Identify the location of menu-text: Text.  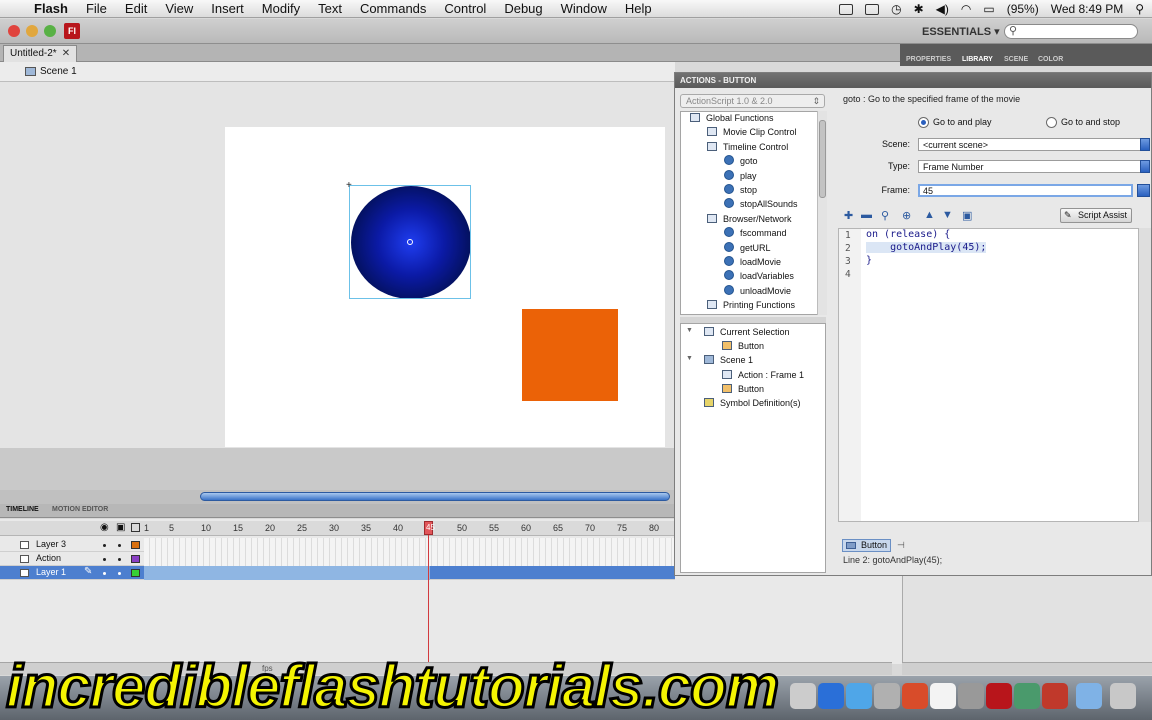
(330, 8).